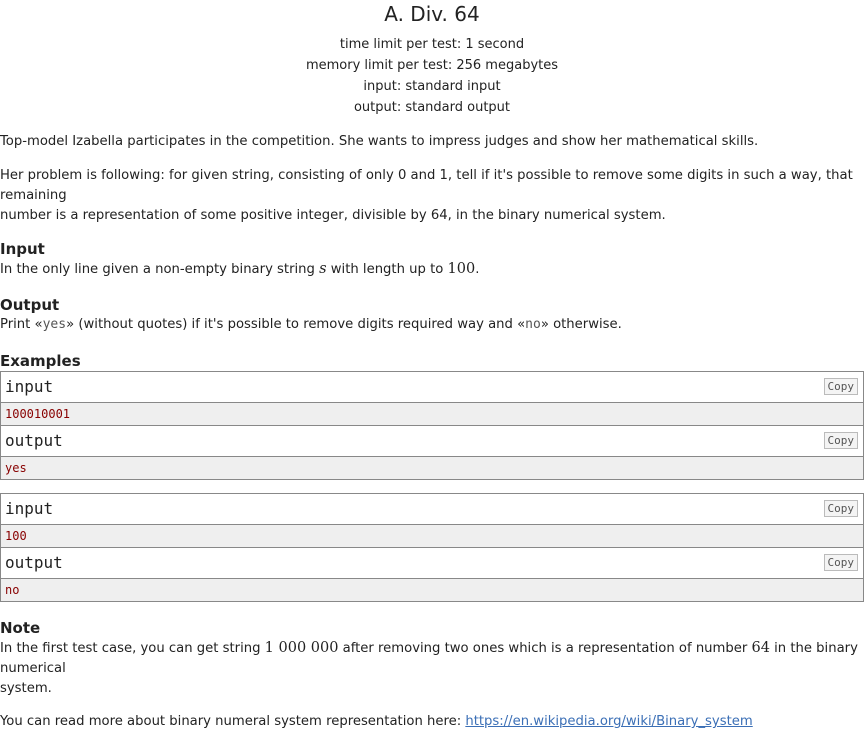 The height and width of the screenshot is (732, 864). I want to click on example-2-input-header: input Copy, so click(432, 509).